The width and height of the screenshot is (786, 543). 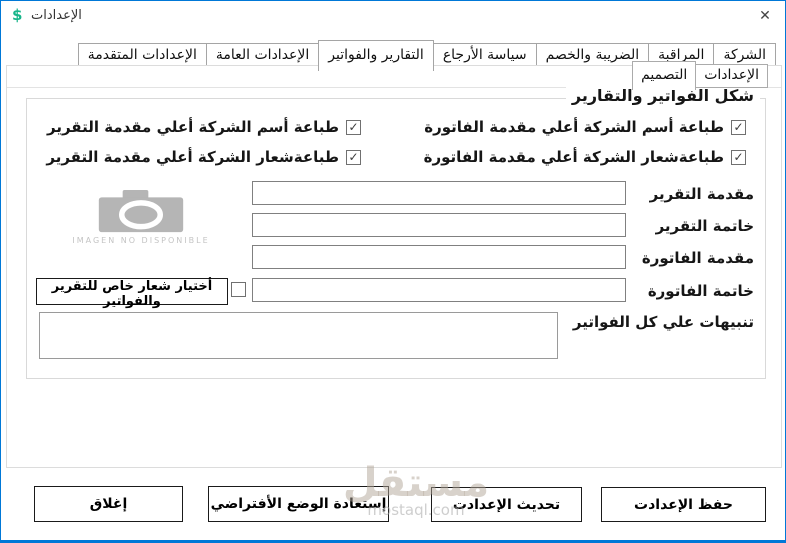 I want to click on report-footer-input, so click(x=439, y=225).